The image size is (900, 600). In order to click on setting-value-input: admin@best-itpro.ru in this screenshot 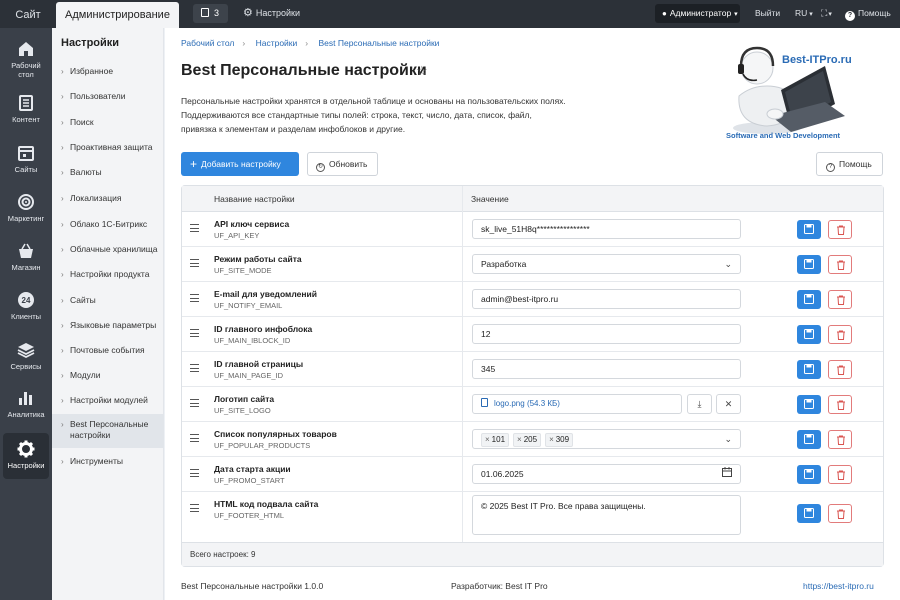, I will do `click(606, 299)`.